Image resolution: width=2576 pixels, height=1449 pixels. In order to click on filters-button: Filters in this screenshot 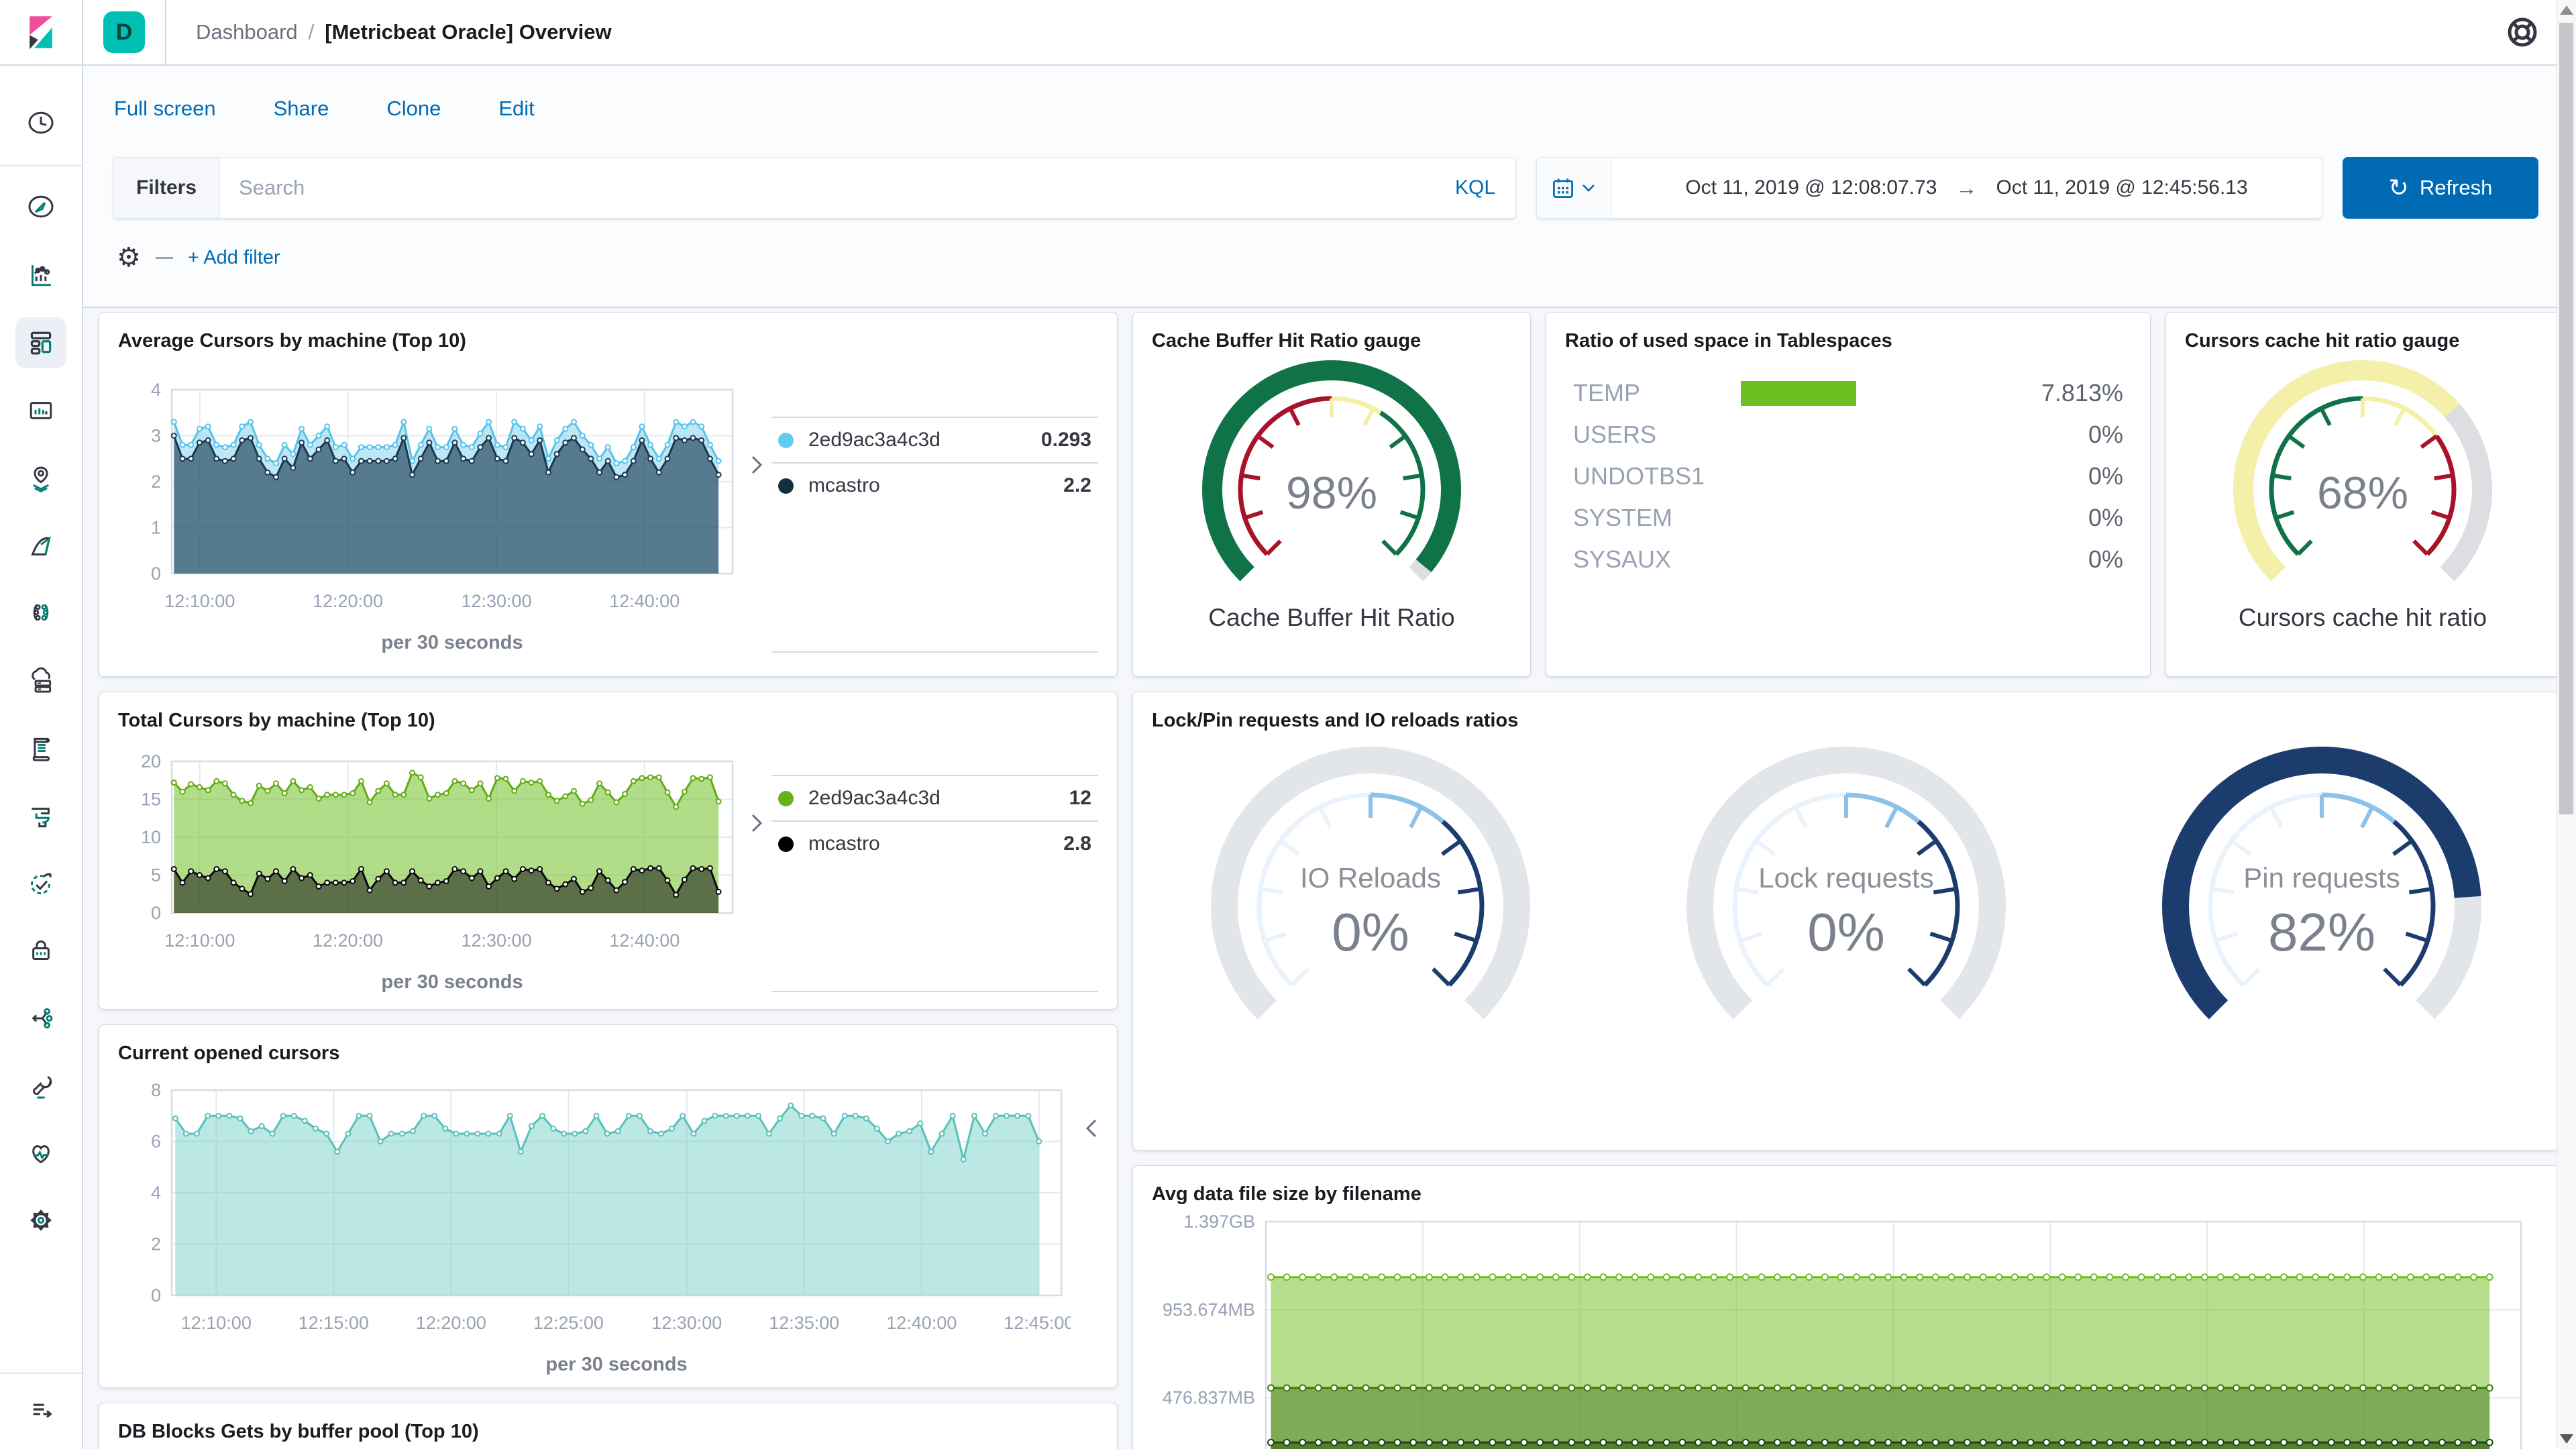, I will do `click(167, 188)`.